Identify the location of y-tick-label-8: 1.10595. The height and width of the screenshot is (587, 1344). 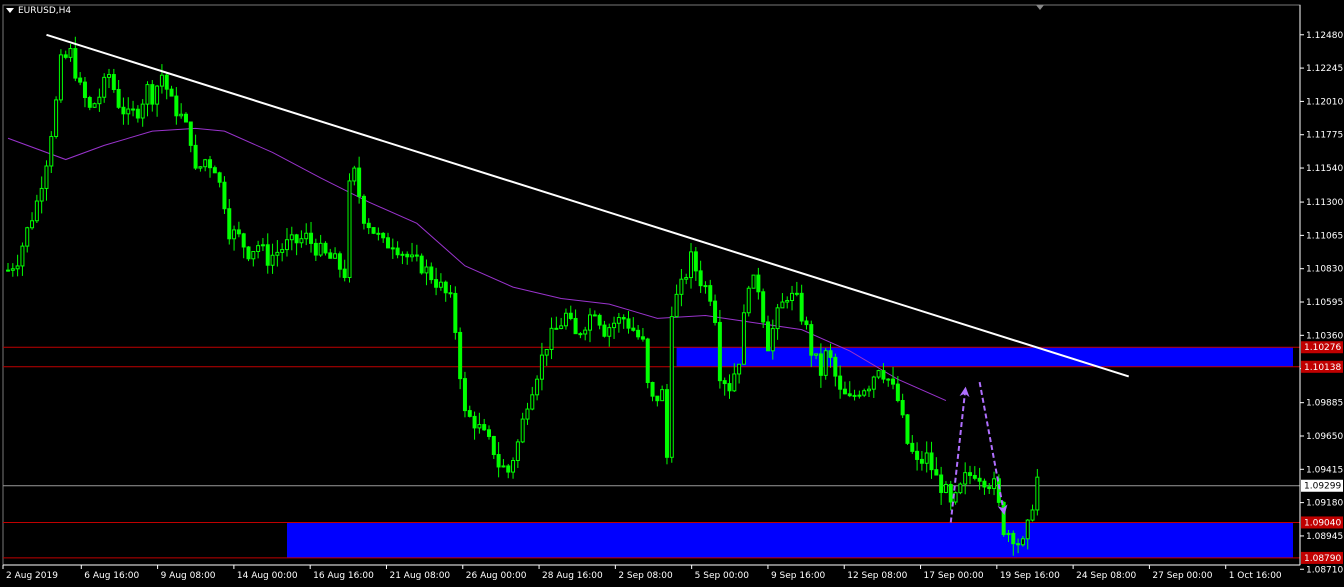
(1324, 303).